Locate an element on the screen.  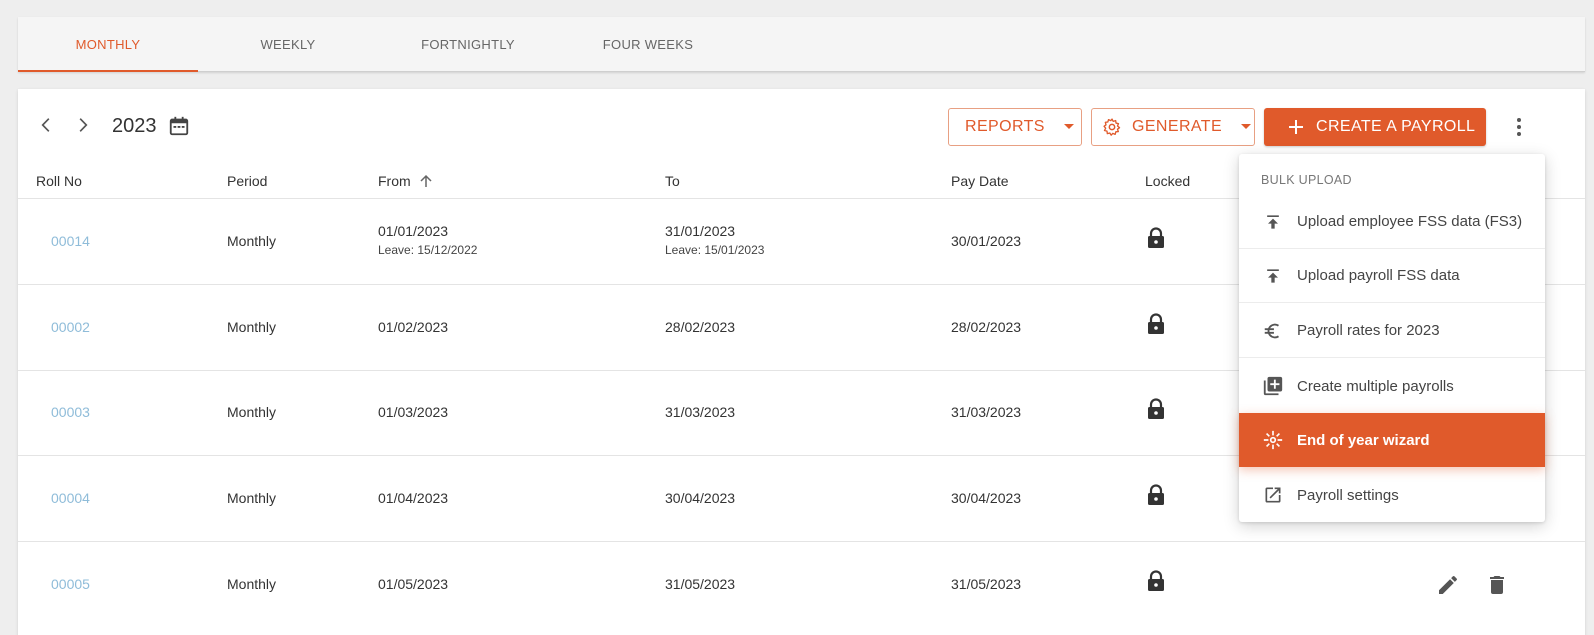
selected-year: 2023 is located at coordinates (134, 126).